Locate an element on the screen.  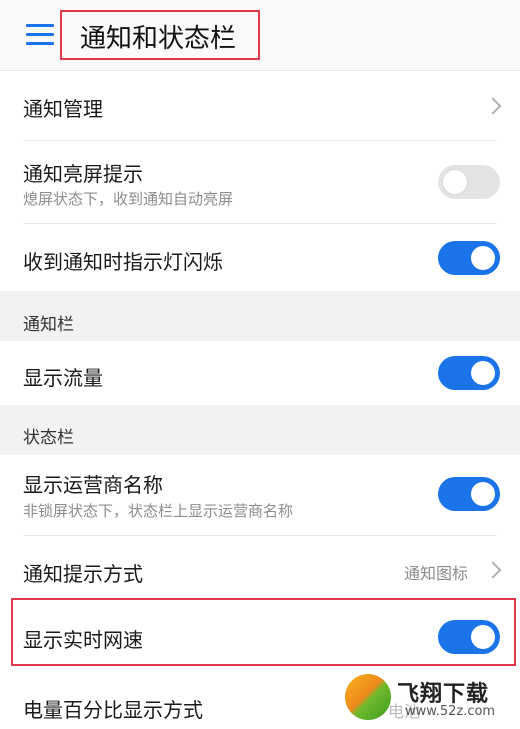
notification-style-label: 通知提示方式 is located at coordinates (83, 574).